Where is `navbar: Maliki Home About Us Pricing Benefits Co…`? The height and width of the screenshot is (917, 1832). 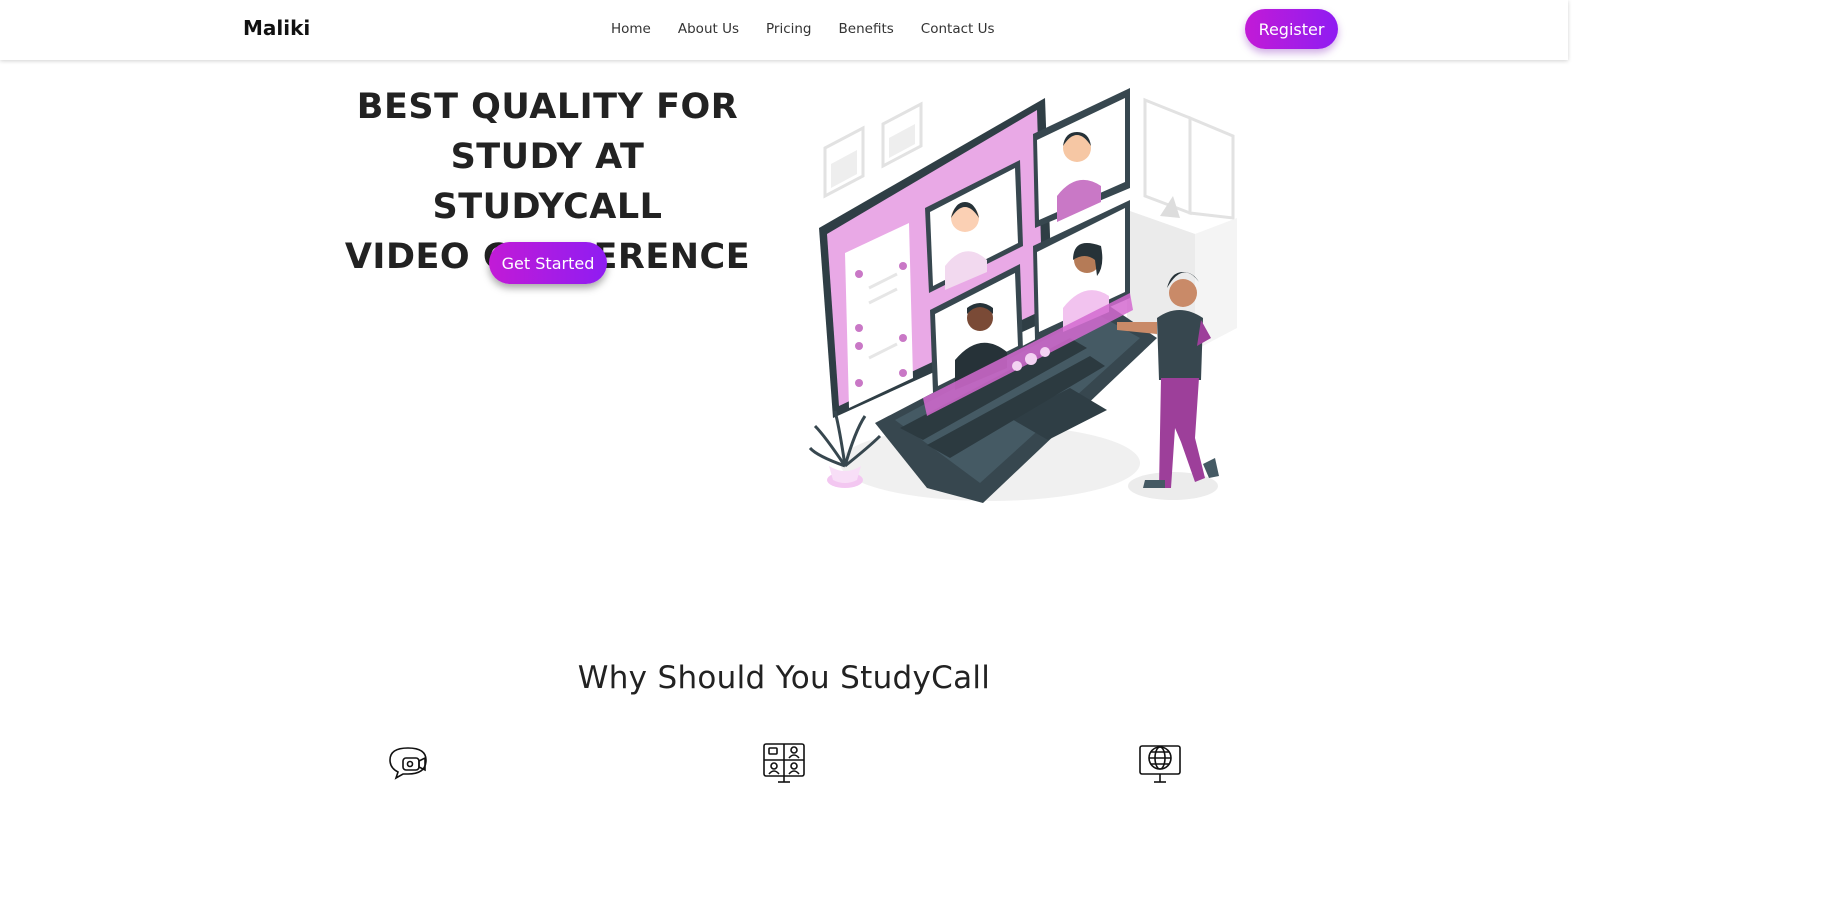
navbar: Maliki Home About Us Pricing Benefits Co… is located at coordinates (784, 30).